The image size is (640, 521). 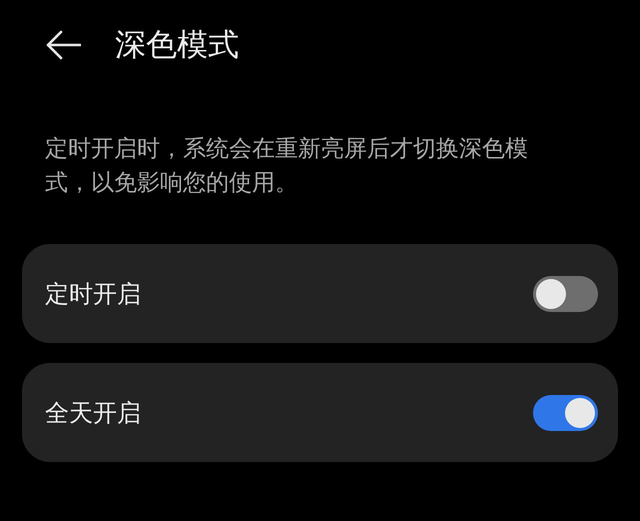 What do you see at coordinates (93, 294) in the screenshot?
I see `option-label: 定时开启` at bounding box center [93, 294].